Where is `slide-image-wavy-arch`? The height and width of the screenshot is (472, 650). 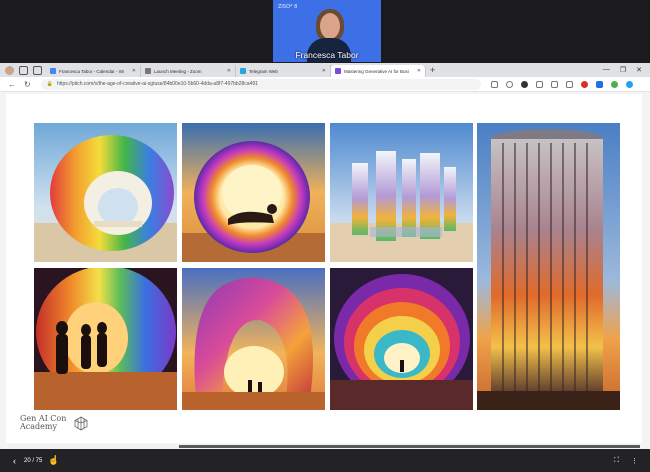
slide-image-wavy-arch is located at coordinates (253, 339).